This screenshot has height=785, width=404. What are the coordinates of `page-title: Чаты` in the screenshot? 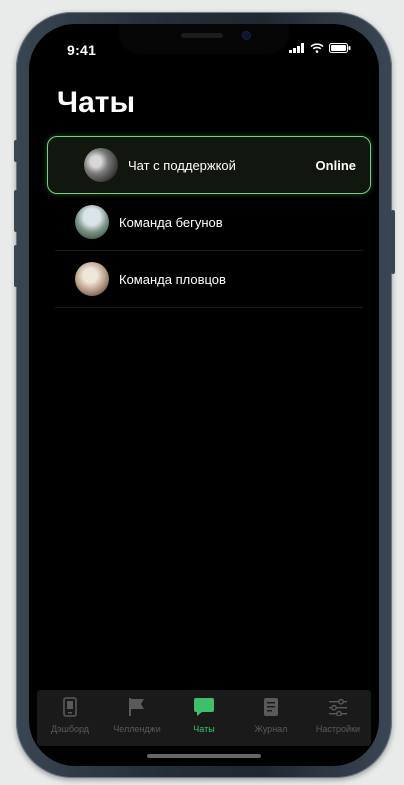 It's located at (96, 102).